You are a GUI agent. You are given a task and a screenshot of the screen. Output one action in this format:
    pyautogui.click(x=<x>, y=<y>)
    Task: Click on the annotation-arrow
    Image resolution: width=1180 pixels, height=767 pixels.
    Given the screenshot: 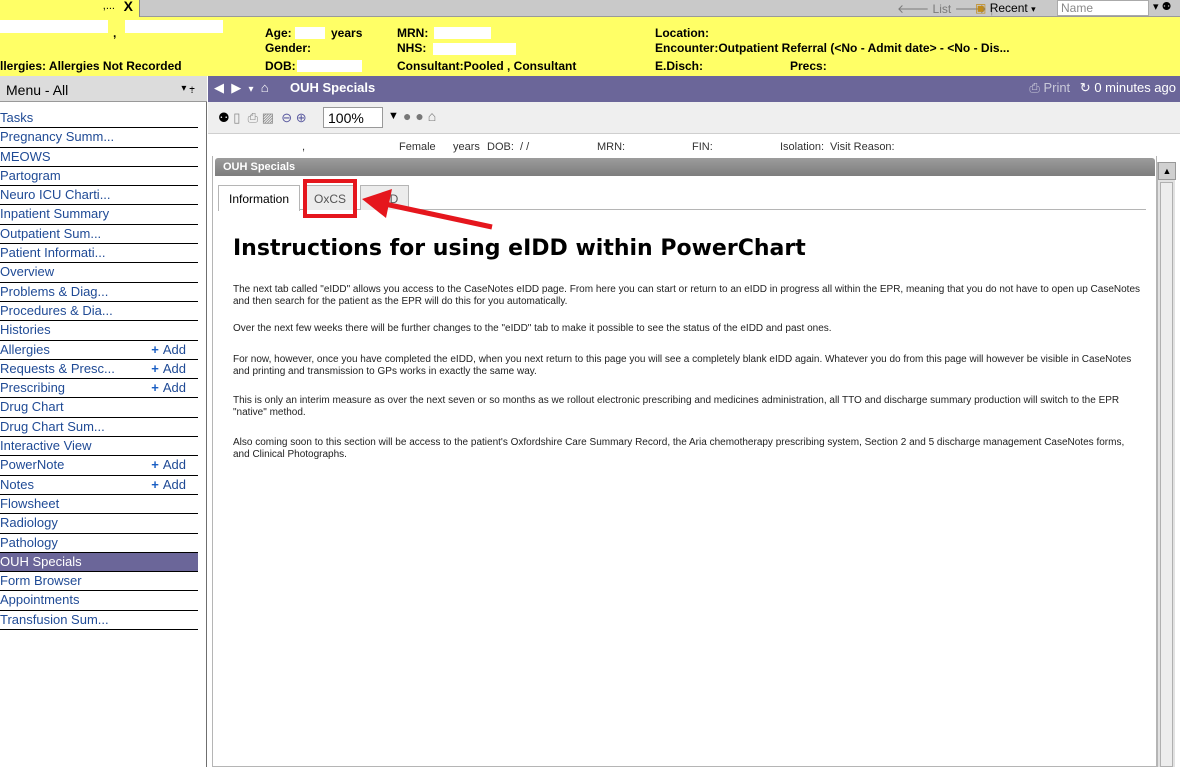 What is the action you would take?
    pyautogui.click(x=427, y=209)
    